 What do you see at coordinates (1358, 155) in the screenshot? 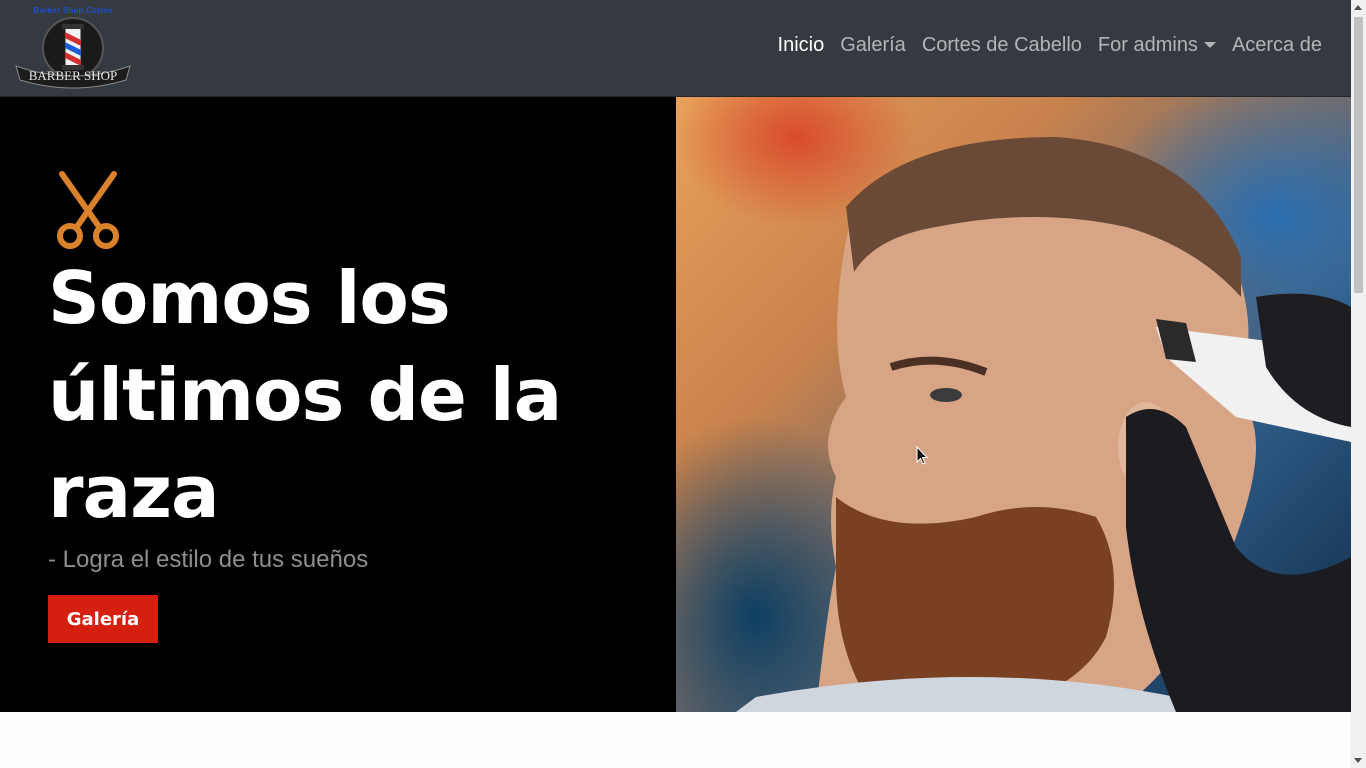
I see `scroll-thumb` at bounding box center [1358, 155].